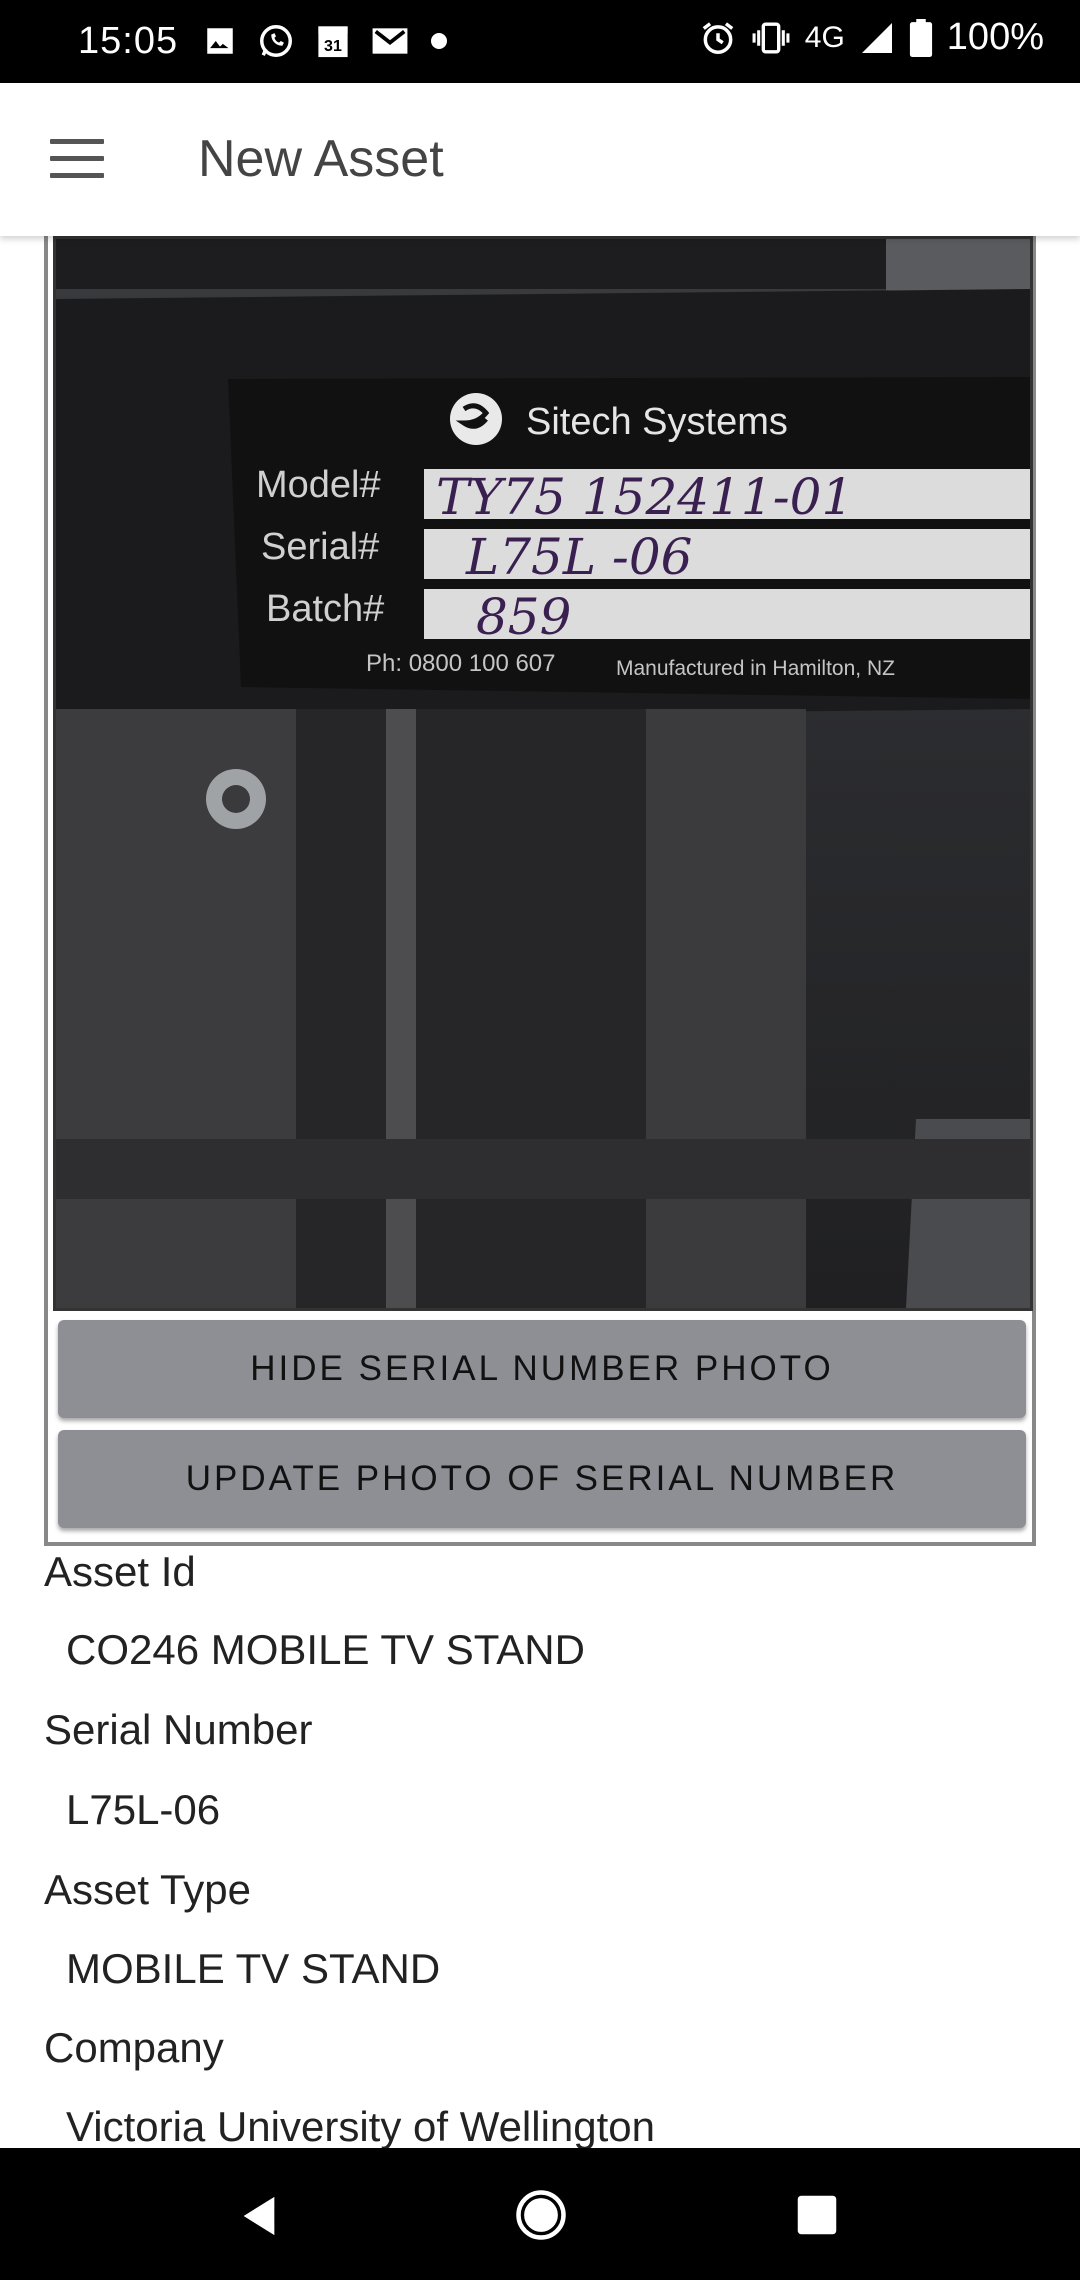  I want to click on serial-number-value: L75L-06, so click(143, 1809).